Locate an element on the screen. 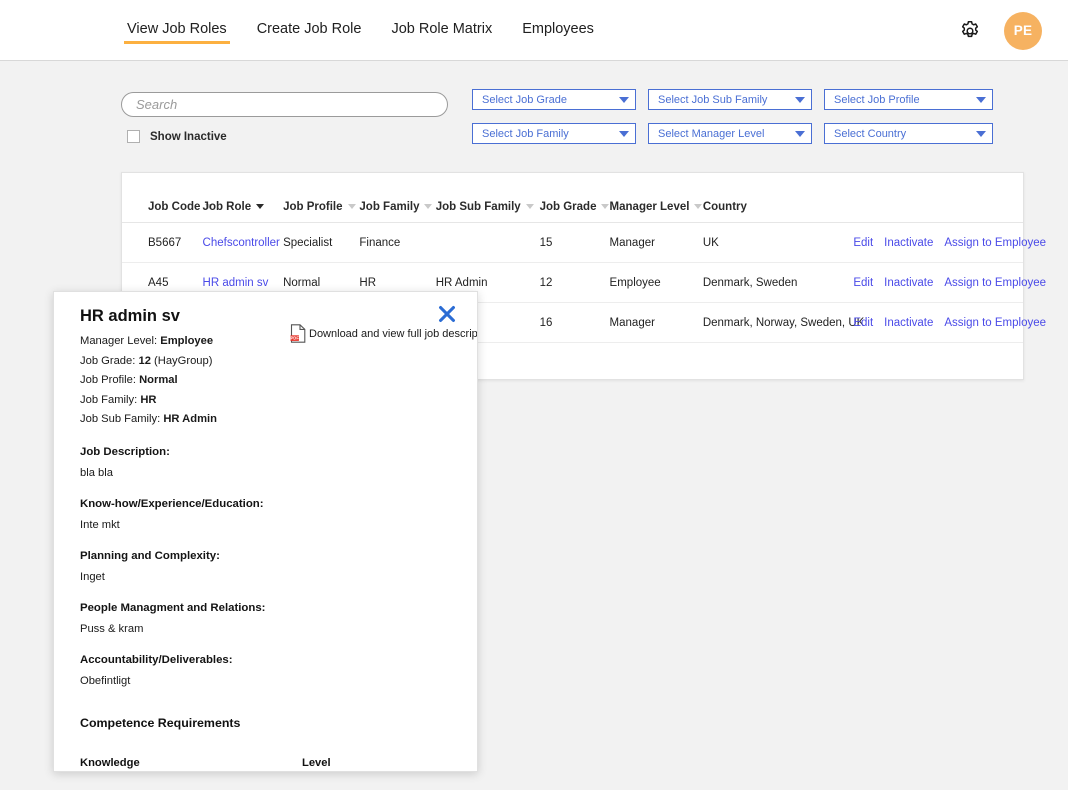 This screenshot has height=804, width=1068. top-bar-right-group: PE is located at coordinates (1000, 30).